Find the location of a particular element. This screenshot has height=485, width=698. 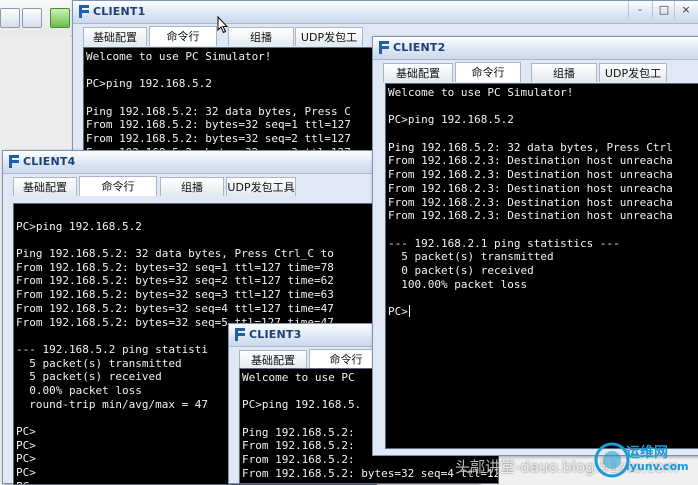

watermark-logo-sub: iyunv.com is located at coordinates (657, 466).